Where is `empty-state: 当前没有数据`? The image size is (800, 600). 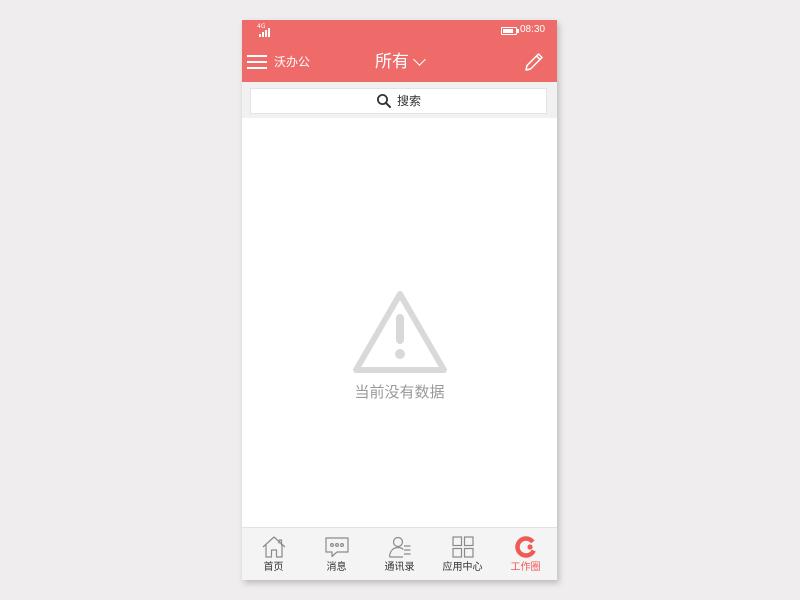
empty-state: 当前没有数据 is located at coordinates (399, 345).